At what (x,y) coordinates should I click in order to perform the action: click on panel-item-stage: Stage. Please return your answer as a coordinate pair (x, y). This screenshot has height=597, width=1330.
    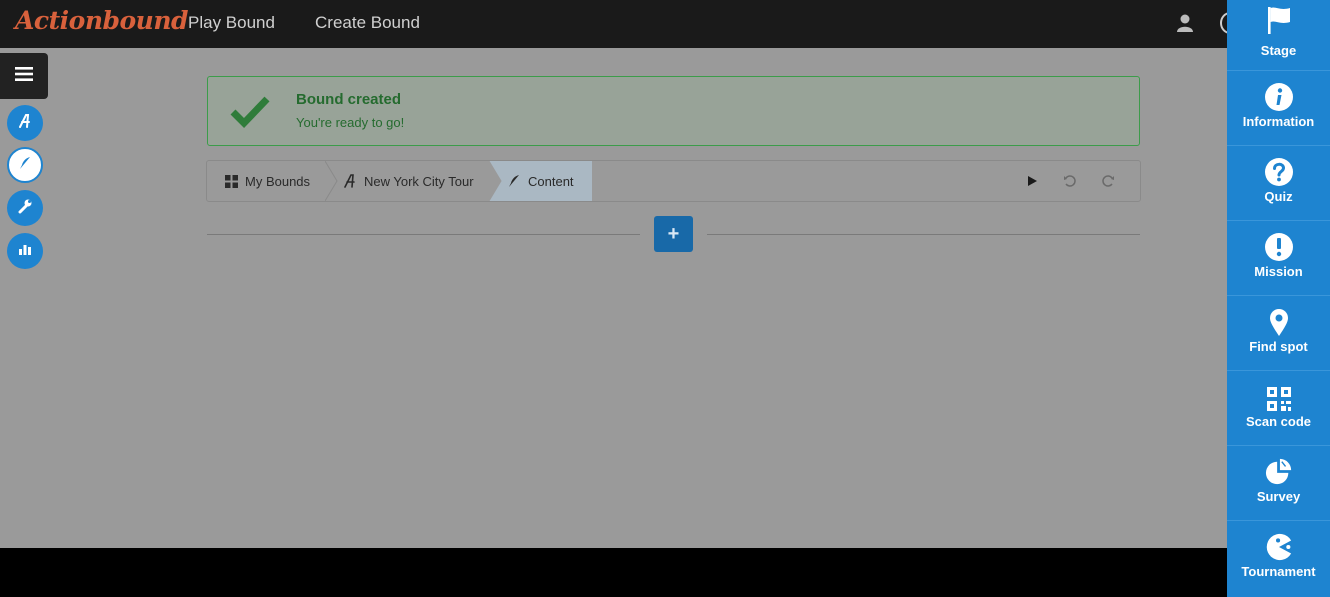
    Looking at the image, I should click on (1278, 35).